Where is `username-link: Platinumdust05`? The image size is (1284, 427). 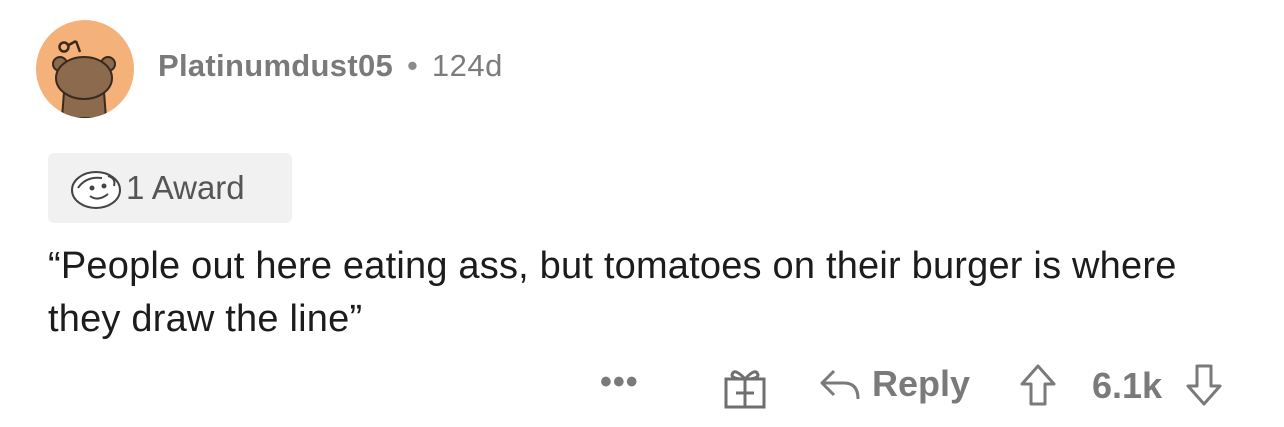
username-link: Platinumdust05 is located at coordinates (275, 66).